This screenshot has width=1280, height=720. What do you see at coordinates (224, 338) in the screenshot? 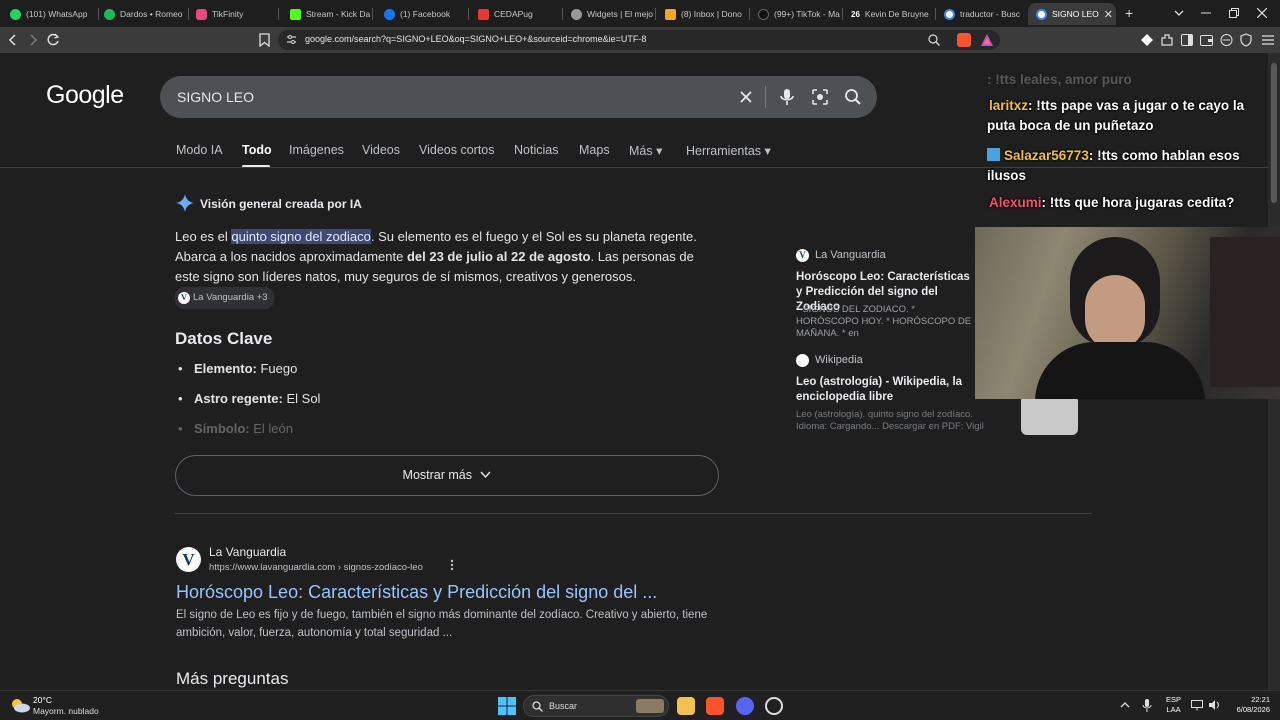
I see `datos-clave-heading: Datos Clave` at bounding box center [224, 338].